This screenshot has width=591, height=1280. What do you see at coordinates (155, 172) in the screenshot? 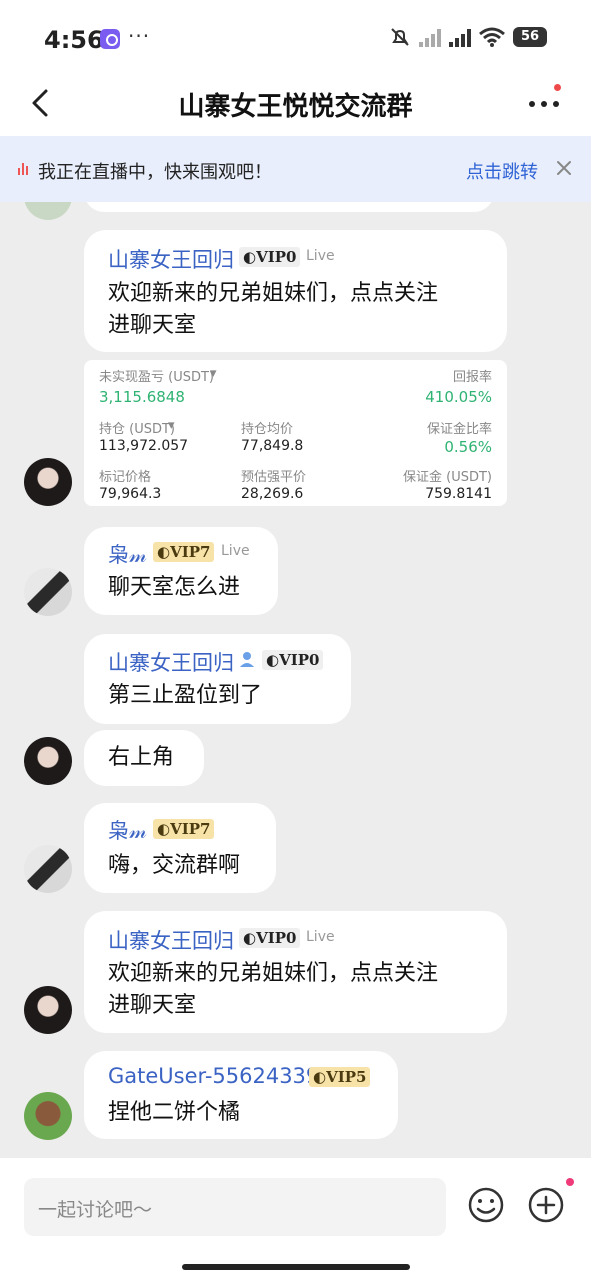
I see `live-banner-text: 我正在直播中，快来围观吧！` at bounding box center [155, 172].